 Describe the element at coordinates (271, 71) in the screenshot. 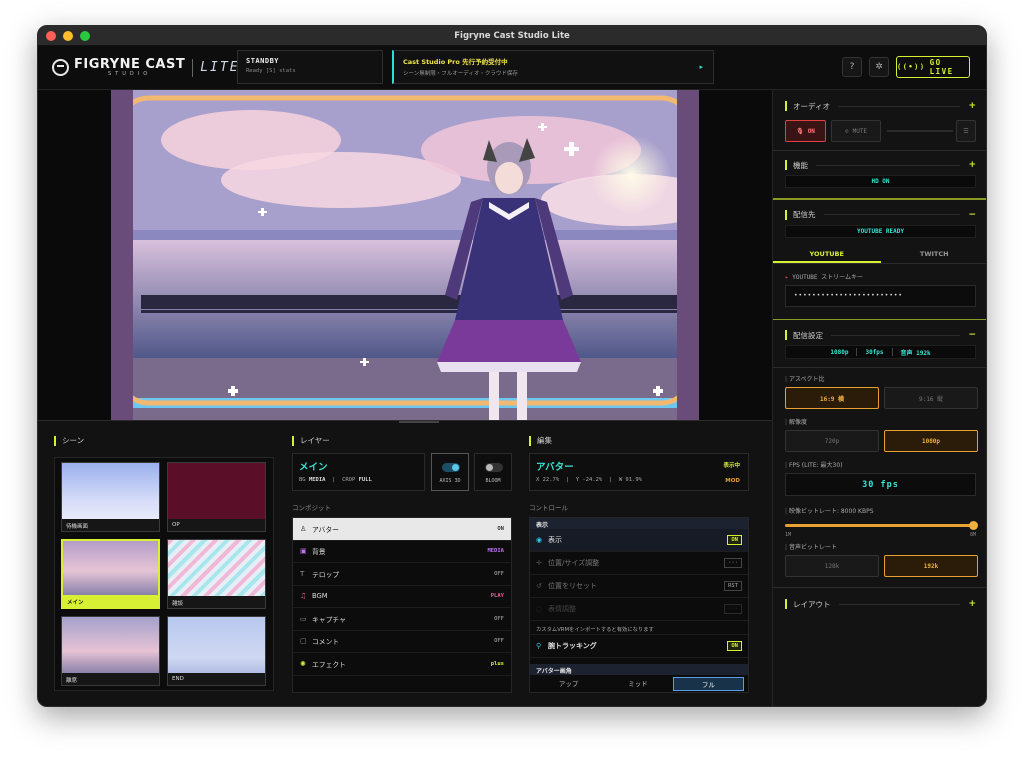

I see `status-sub: Ready [S] stats` at that location.